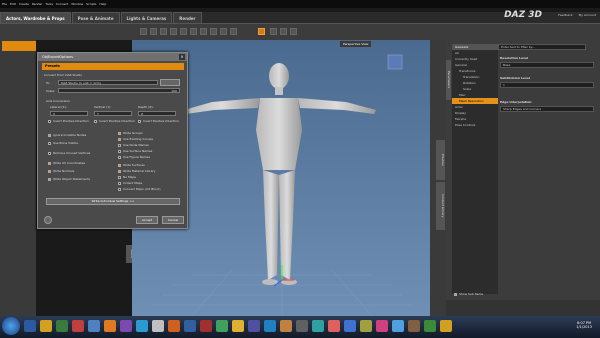 The height and width of the screenshot is (338, 600). What do you see at coordinates (68, 121) in the screenshot?
I see `invert-x-checkbox: Invert Positive Direction` at bounding box center [68, 121].